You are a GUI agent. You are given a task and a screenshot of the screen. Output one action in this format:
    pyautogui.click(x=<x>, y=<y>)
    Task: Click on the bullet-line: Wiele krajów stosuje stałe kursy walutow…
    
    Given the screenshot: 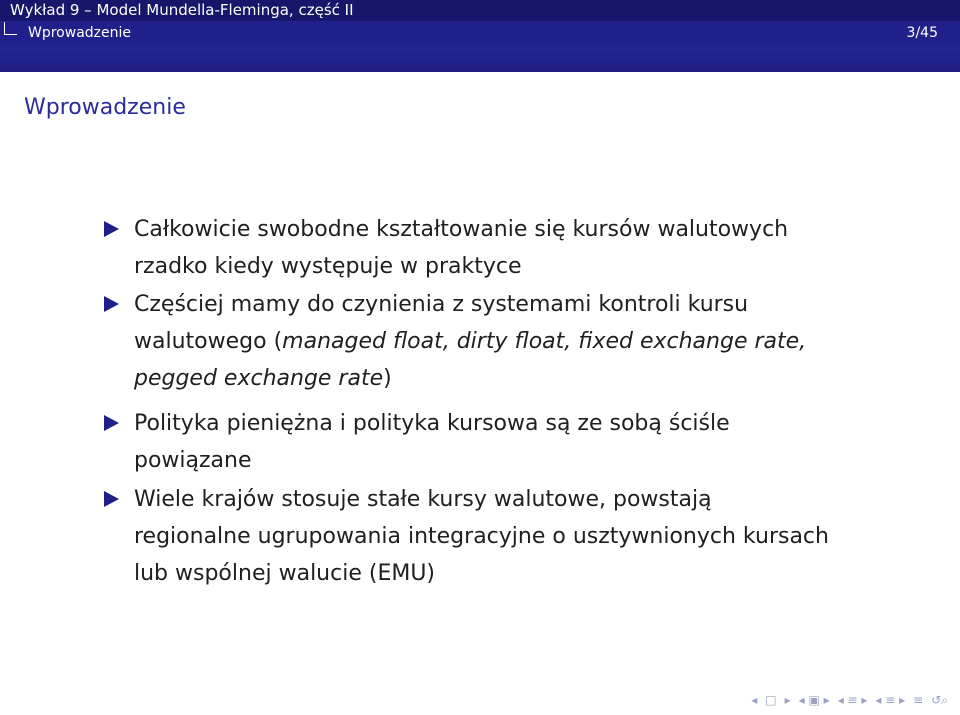 What is the action you would take?
    pyautogui.click(x=423, y=499)
    